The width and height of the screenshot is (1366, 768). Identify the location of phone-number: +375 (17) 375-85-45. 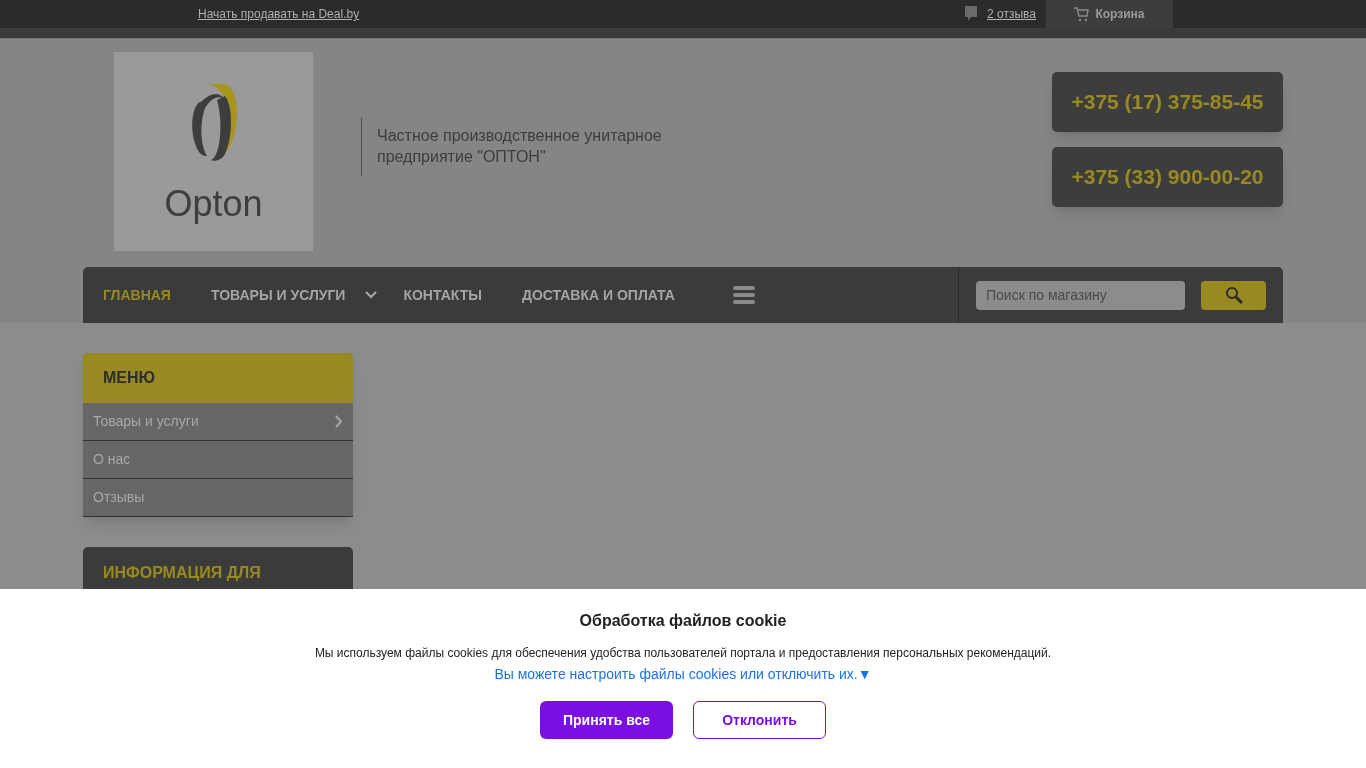
(1167, 102).